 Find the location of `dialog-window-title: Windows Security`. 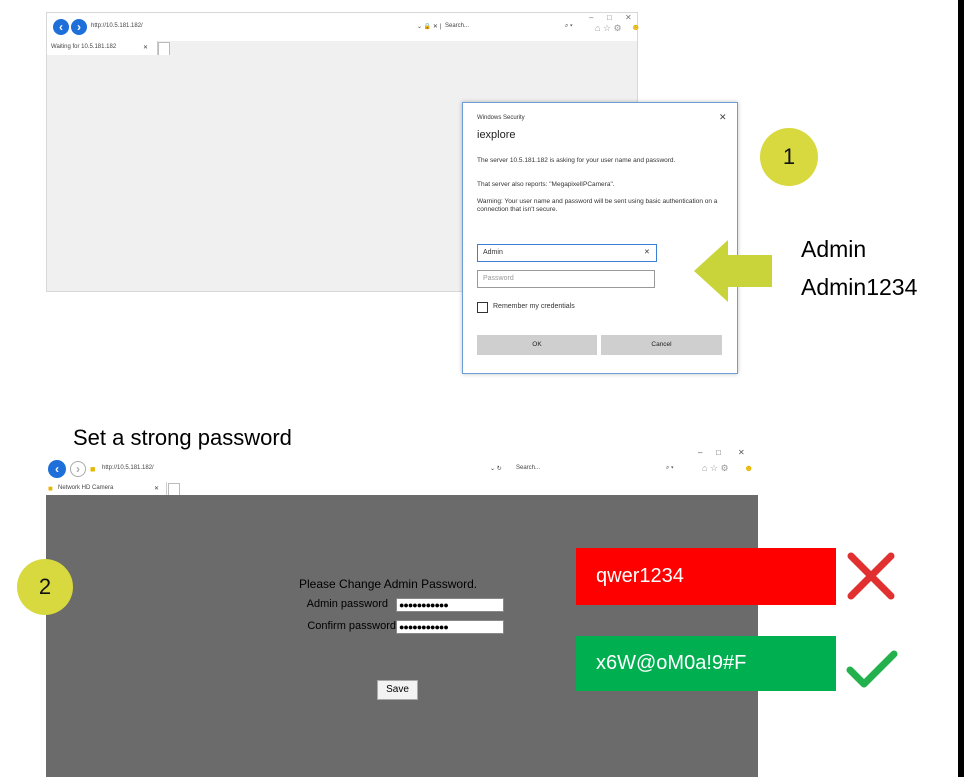

dialog-window-title: Windows Security is located at coordinates (501, 118).